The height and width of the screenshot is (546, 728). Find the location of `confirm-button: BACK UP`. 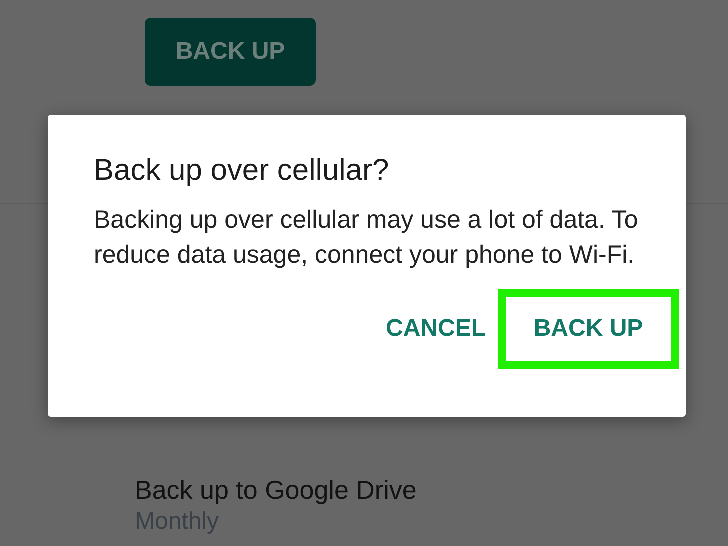

confirm-button: BACK UP is located at coordinates (588, 329).